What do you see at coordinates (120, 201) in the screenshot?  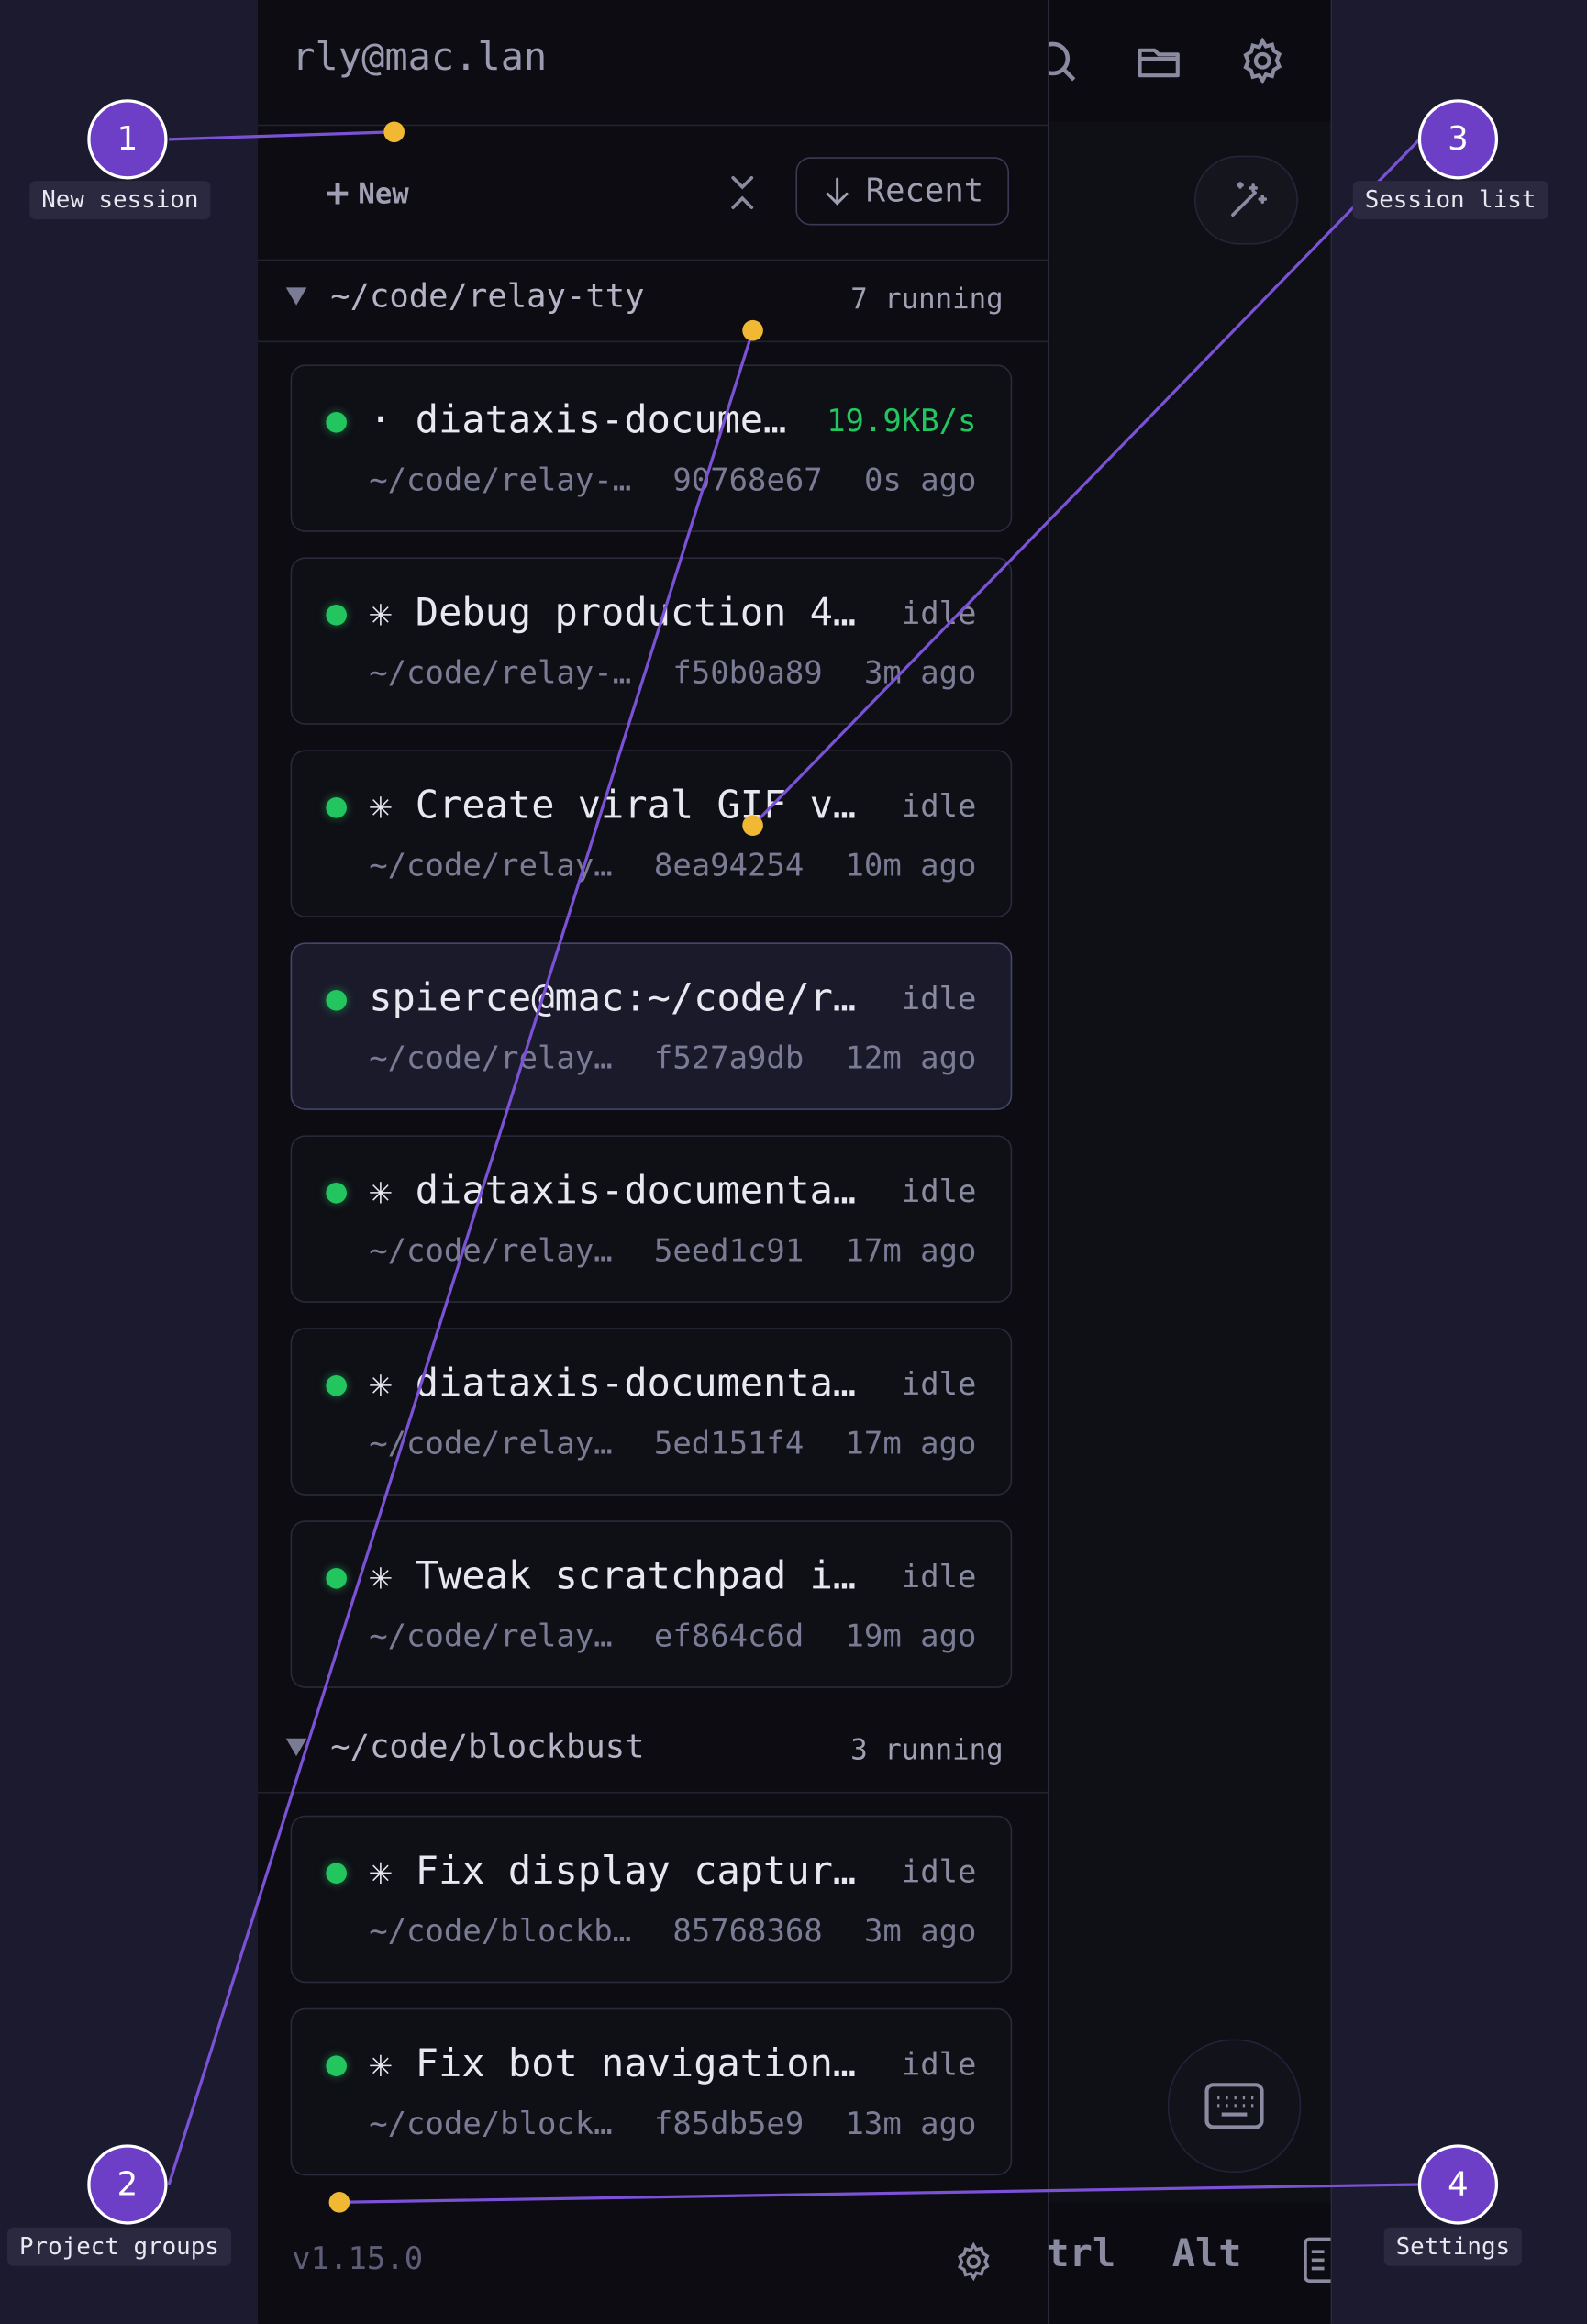 I see `callout-label-1: New session` at bounding box center [120, 201].